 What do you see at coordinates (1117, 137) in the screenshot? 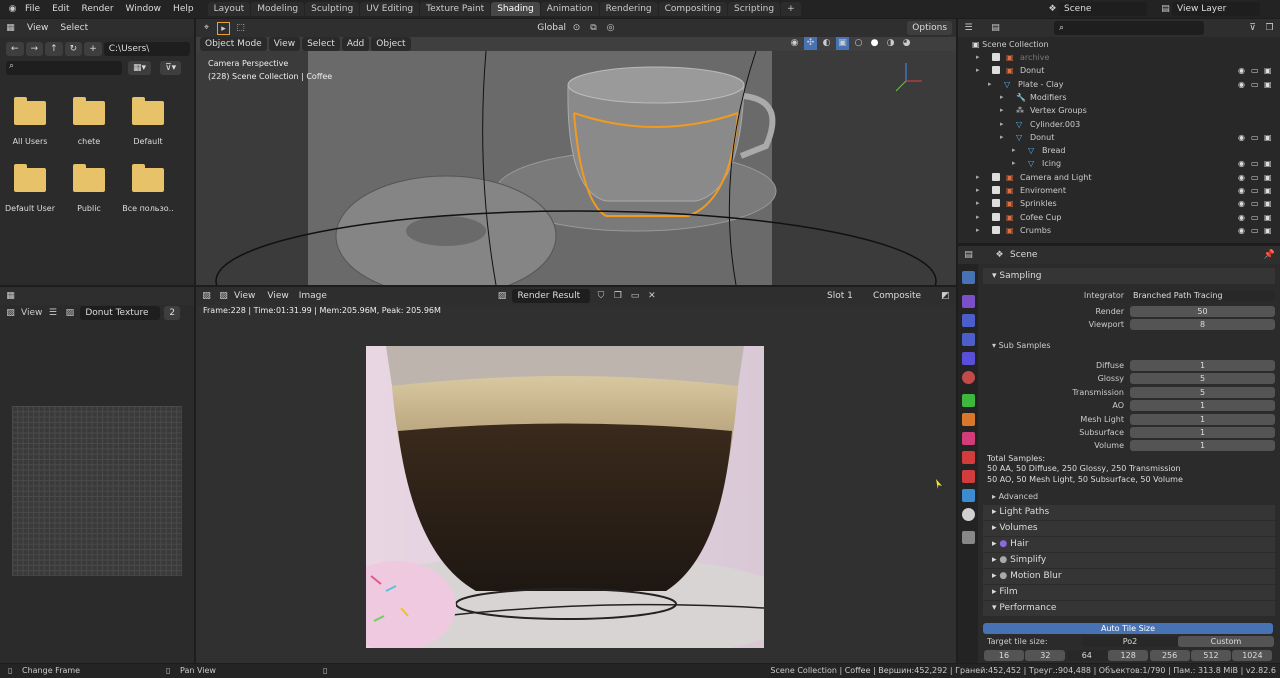
I see `outliner-row: ▸ ▽ Donut ◉ ▭ ▣` at bounding box center [1117, 137].